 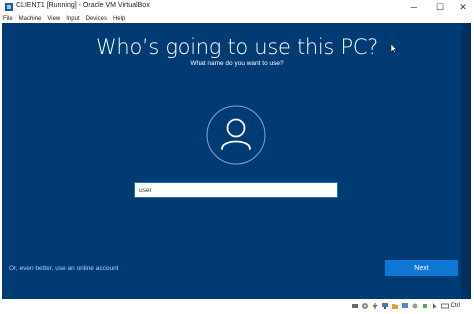 I want to click on host-key-label: Ctrl, so click(x=455, y=306).